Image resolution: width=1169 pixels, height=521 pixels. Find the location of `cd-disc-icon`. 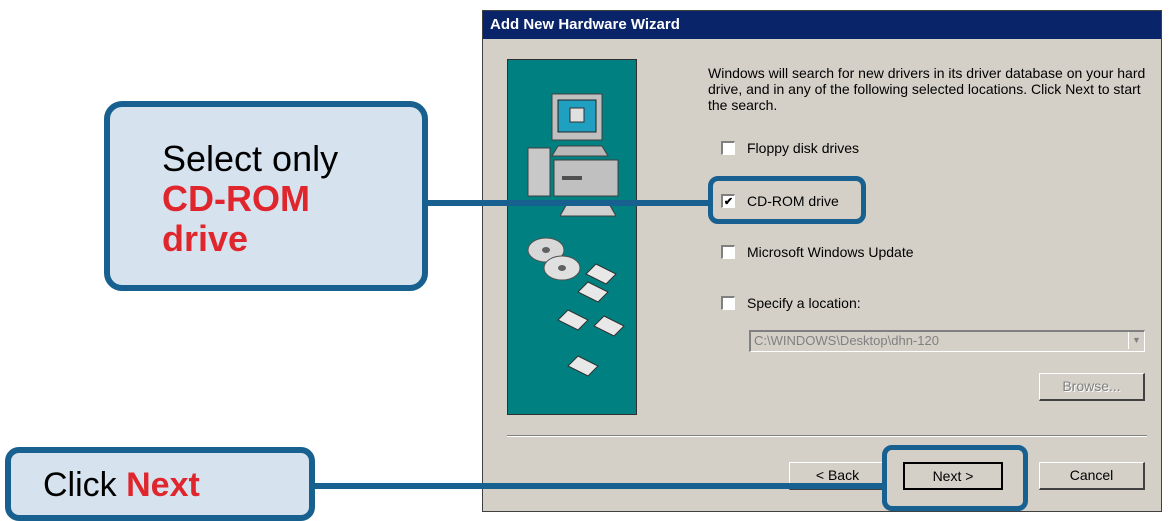

cd-disc-icon is located at coordinates (554, 259).